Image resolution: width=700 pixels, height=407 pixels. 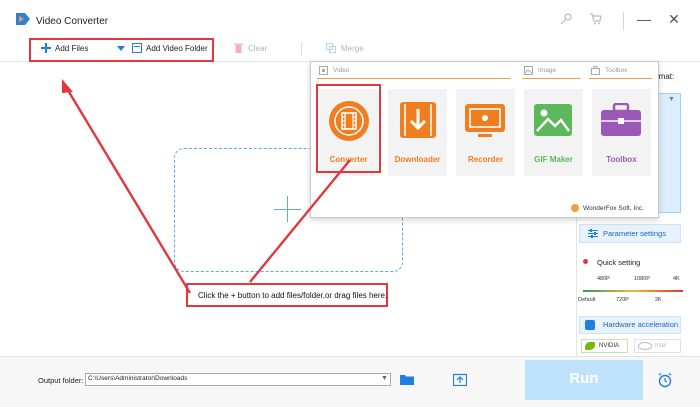 I want to click on video-tab-underline, so click(x=414, y=78).